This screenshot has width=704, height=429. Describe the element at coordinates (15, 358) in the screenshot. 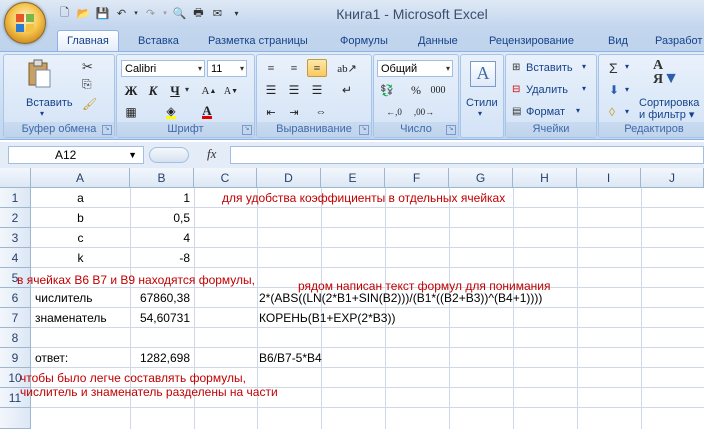

I see `row-header-9: 9` at that location.